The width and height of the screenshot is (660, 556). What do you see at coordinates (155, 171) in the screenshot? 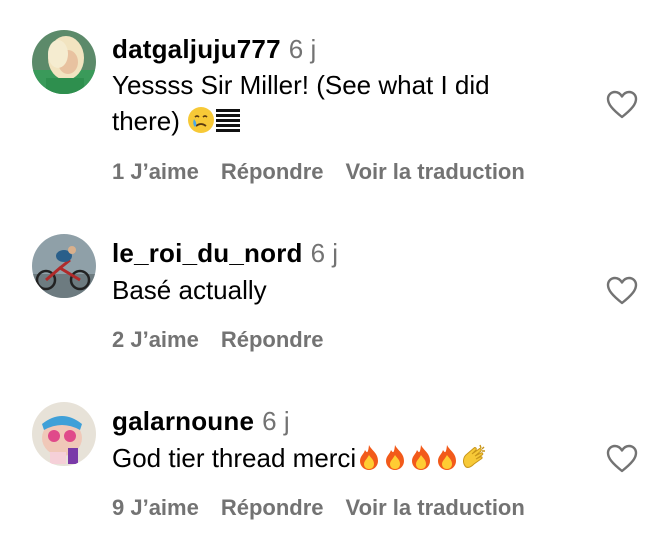
I see `likes-count-button: 1 J’aime` at bounding box center [155, 171].